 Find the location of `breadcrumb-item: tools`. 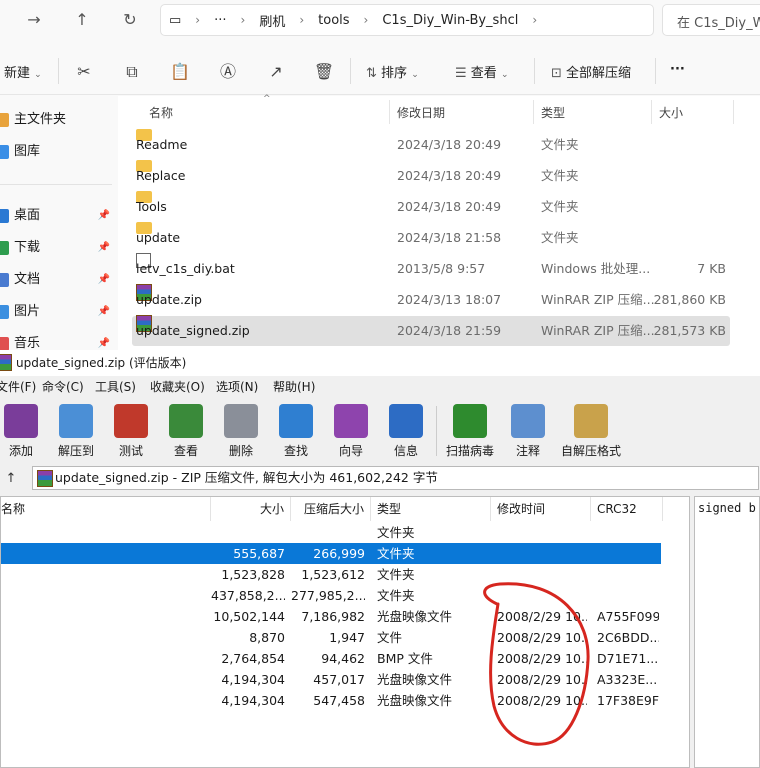

breadcrumb-item: tools is located at coordinates (333, 20).